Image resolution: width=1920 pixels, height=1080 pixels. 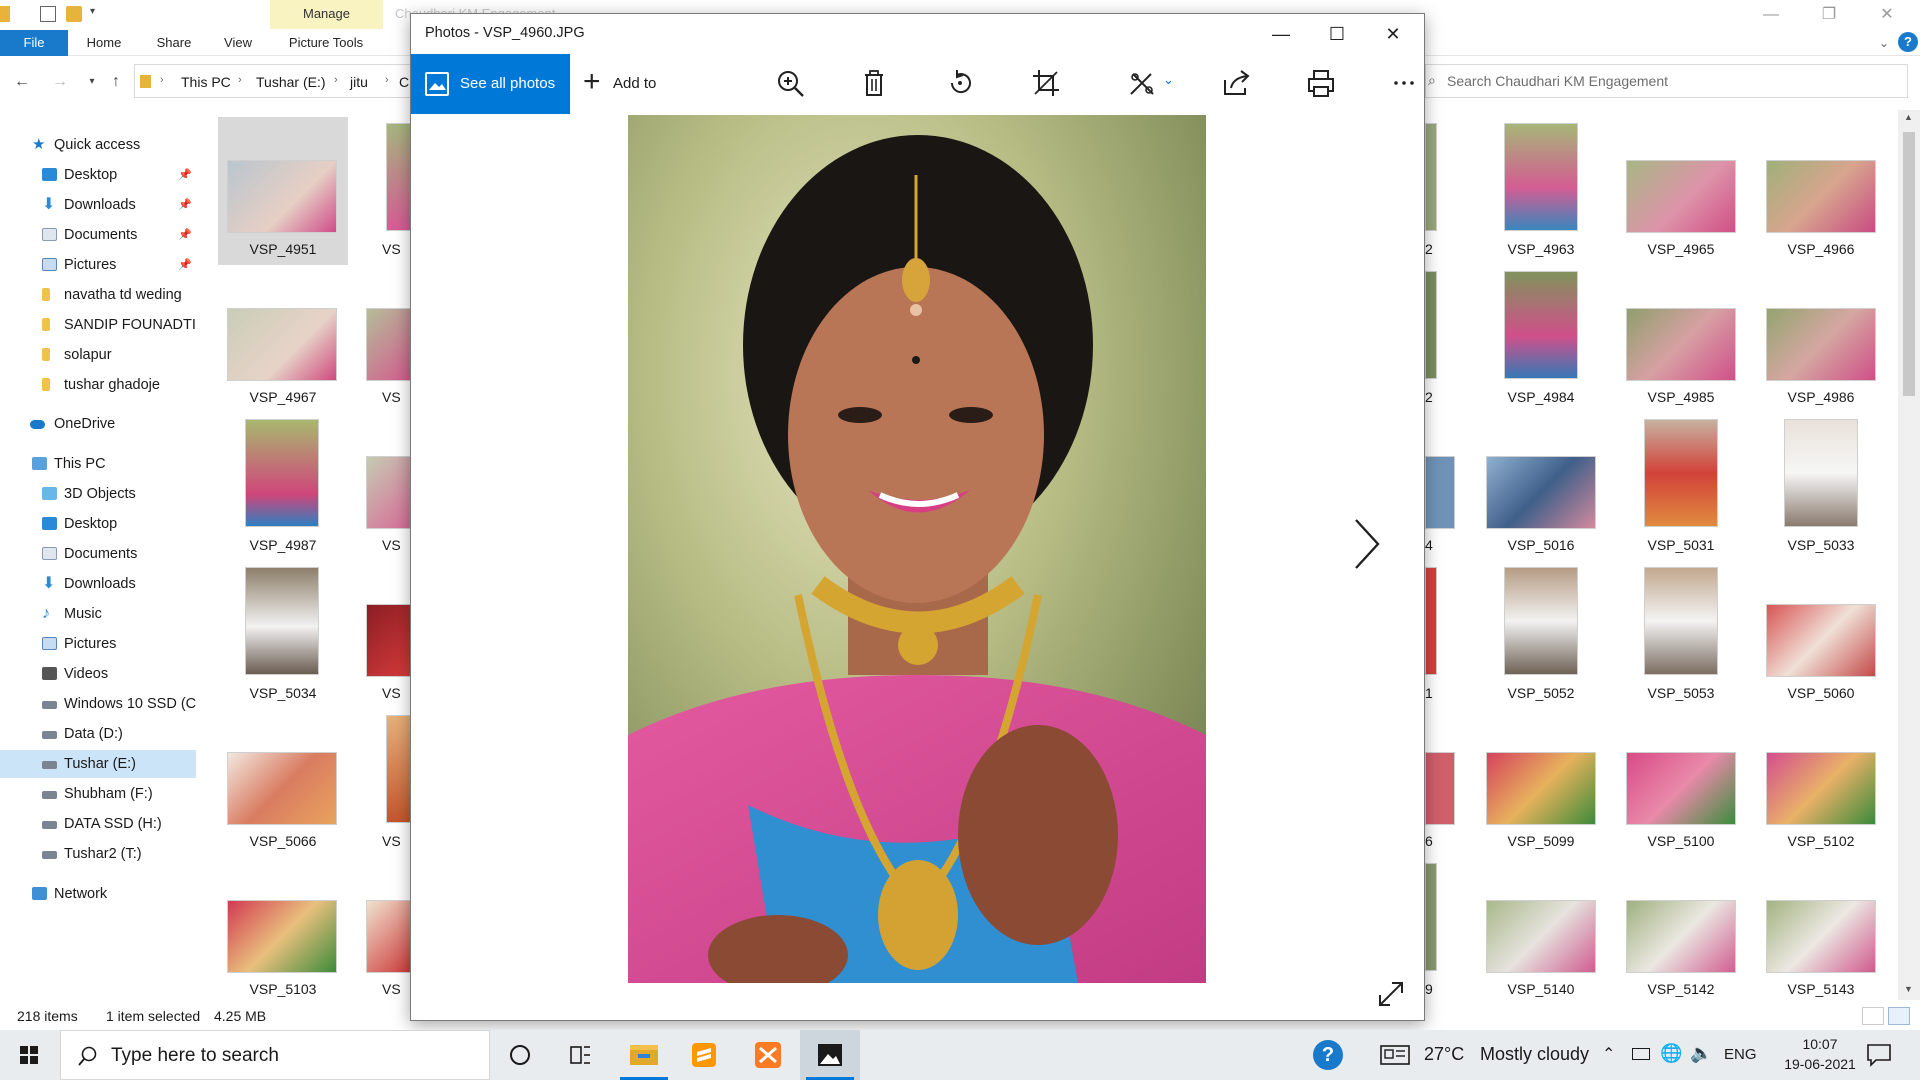 I want to click on help-tray-icon: ?, so click(x=1328, y=1055).